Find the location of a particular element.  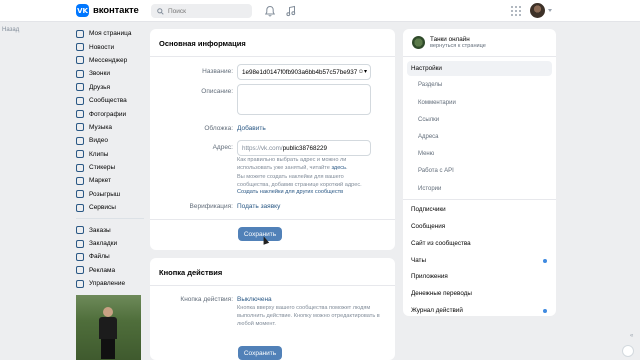

services-icon is located at coordinates (80, 207).